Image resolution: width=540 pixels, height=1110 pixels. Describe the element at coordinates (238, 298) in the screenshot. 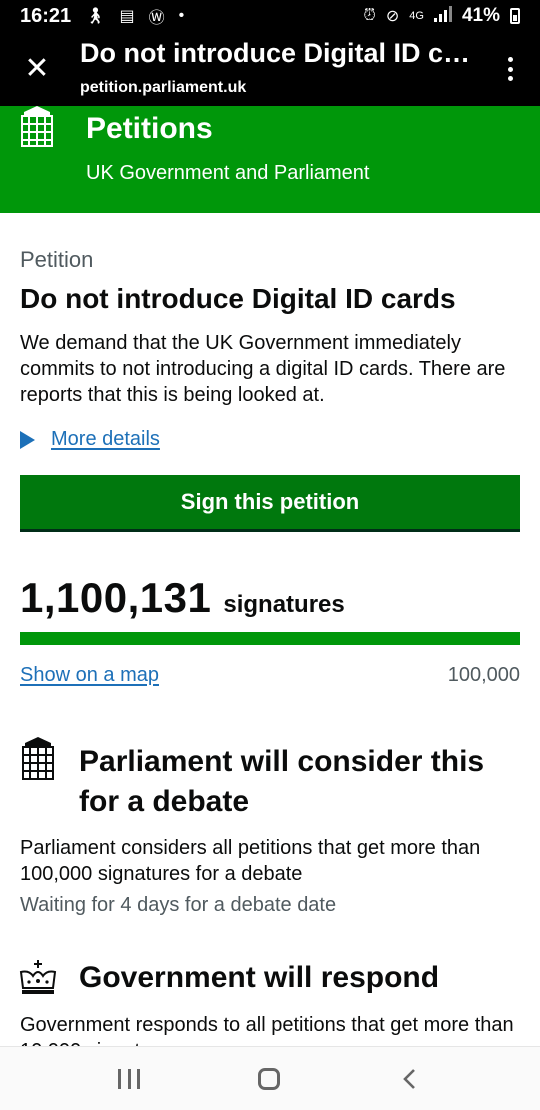

I see `petition-title: Do not introduce Digital ID cards` at that location.